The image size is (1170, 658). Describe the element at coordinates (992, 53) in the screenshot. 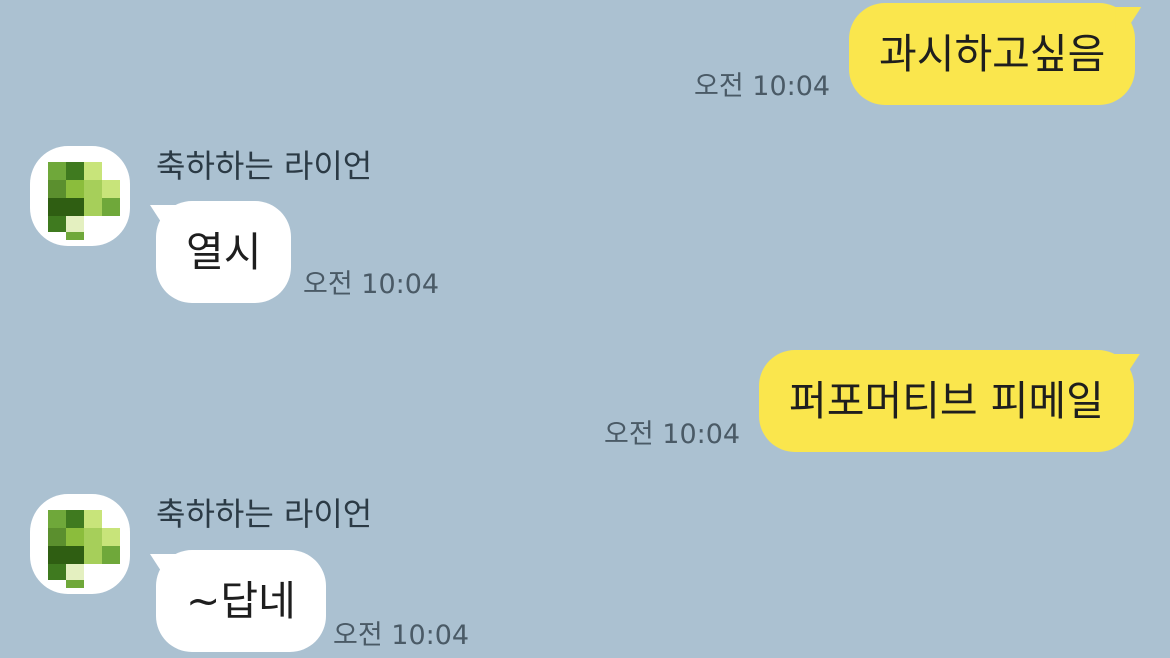

I see `message-text: 과시하고싶음` at that location.